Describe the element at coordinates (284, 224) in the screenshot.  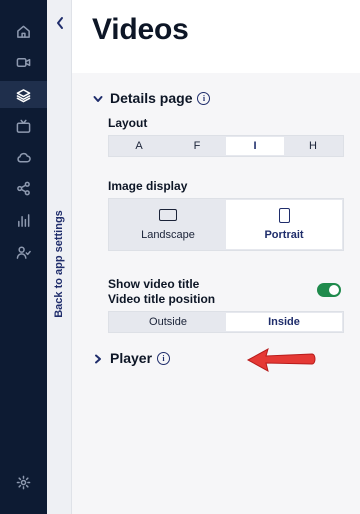
I see `portrait-option: Portrait` at that location.